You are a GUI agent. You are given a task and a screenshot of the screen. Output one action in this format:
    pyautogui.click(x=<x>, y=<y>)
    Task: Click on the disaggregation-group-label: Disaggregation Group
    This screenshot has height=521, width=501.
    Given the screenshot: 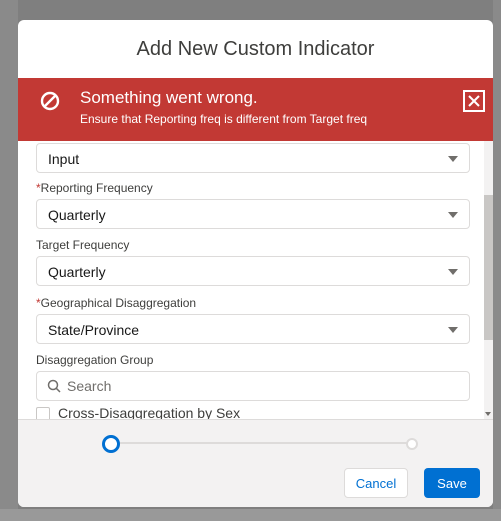 What is the action you would take?
    pyautogui.click(x=95, y=360)
    